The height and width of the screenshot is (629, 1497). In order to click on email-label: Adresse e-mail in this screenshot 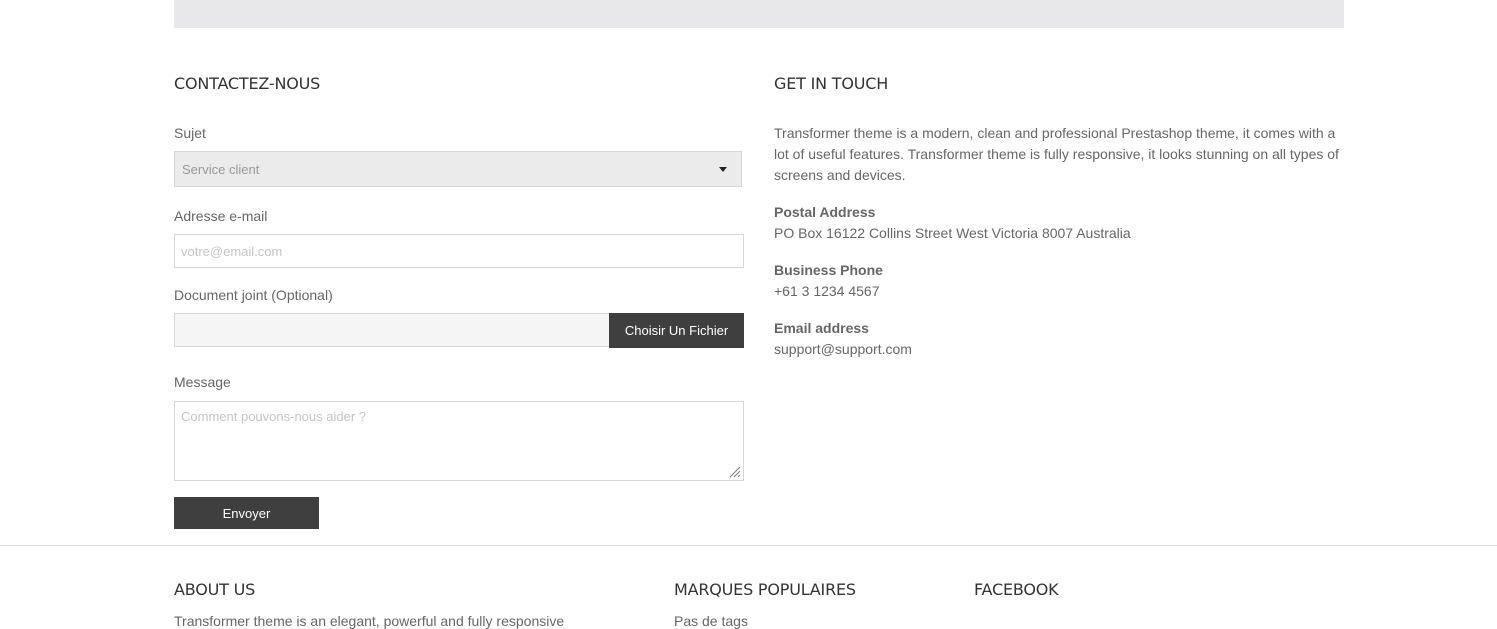, I will do `click(221, 216)`.